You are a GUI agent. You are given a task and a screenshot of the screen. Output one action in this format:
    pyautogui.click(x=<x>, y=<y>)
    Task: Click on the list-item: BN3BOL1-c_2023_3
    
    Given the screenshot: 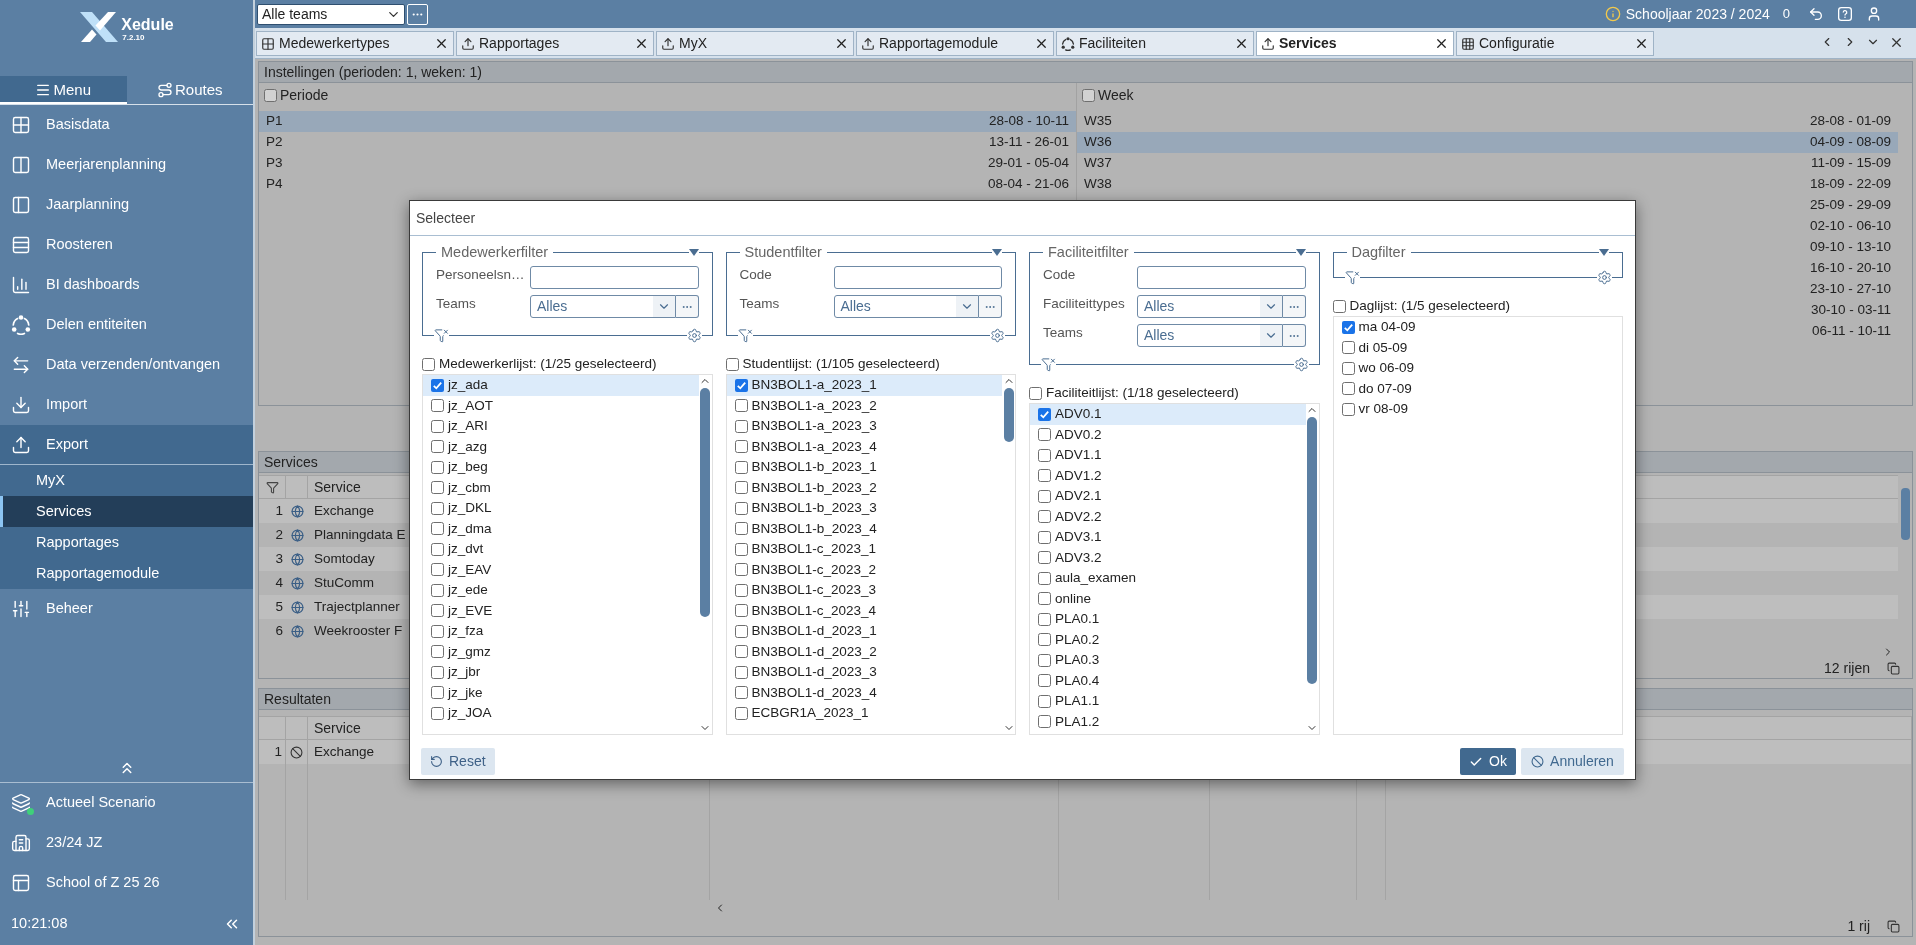 What is the action you would take?
    pyautogui.click(x=864, y=590)
    